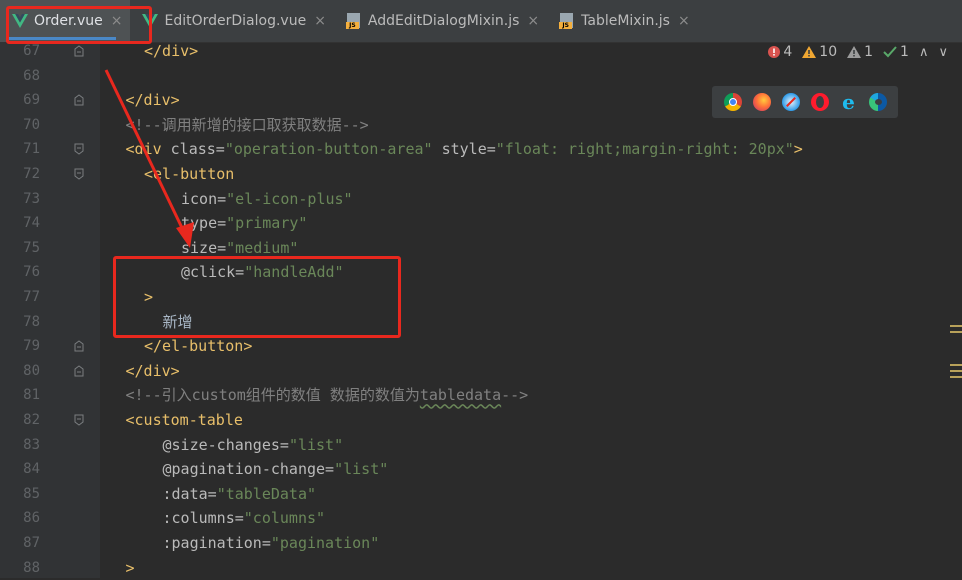 The image size is (962, 580). What do you see at coordinates (566, 25) in the screenshot?
I see `js-badge: JS` at bounding box center [566, 25].